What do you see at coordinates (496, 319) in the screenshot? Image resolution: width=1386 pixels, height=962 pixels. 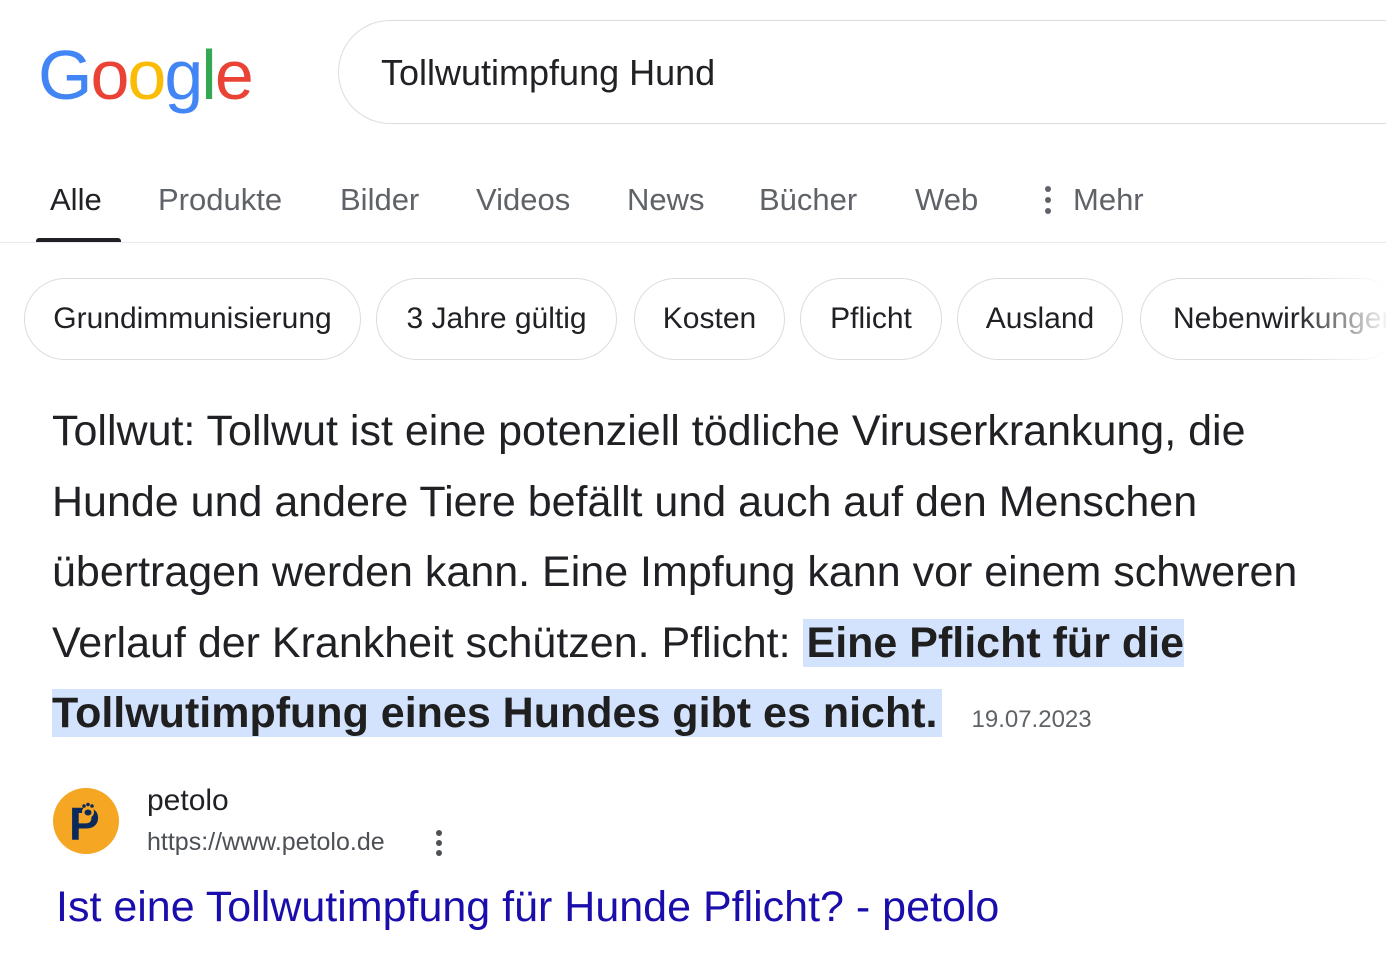 I see `chip-3-jahre-gueltig: 3 Jahre gültig` at bounding box center [496, 319].